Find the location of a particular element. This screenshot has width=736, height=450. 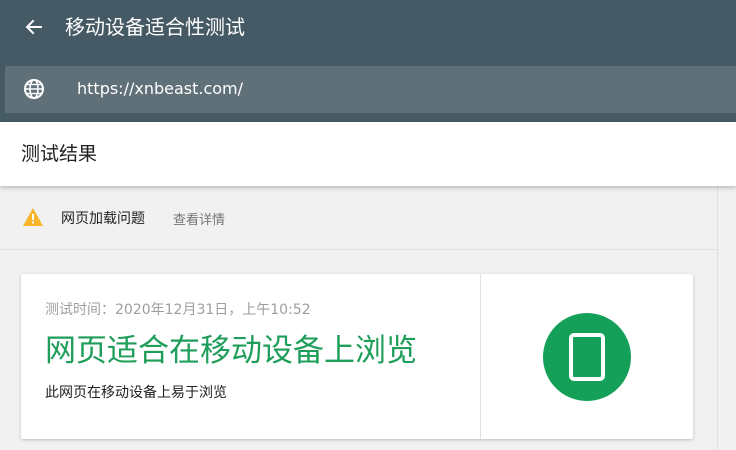

url-text: https://xnbeast.com/ is located at coordinates (160, 89).